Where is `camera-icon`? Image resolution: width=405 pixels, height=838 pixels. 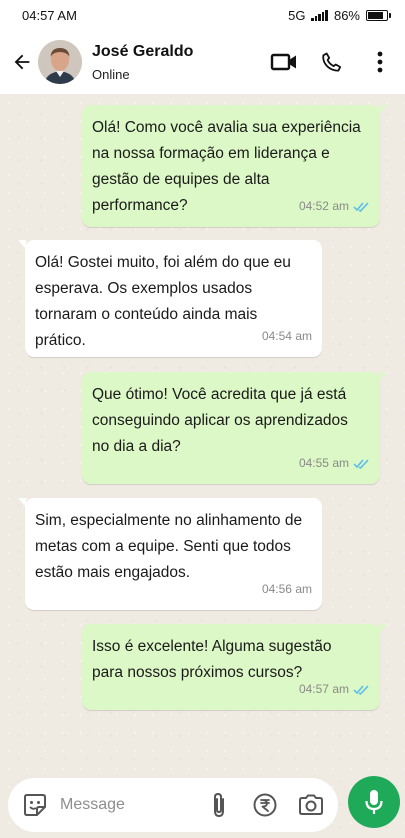 camera-icon is located at coordinates (311, 805).